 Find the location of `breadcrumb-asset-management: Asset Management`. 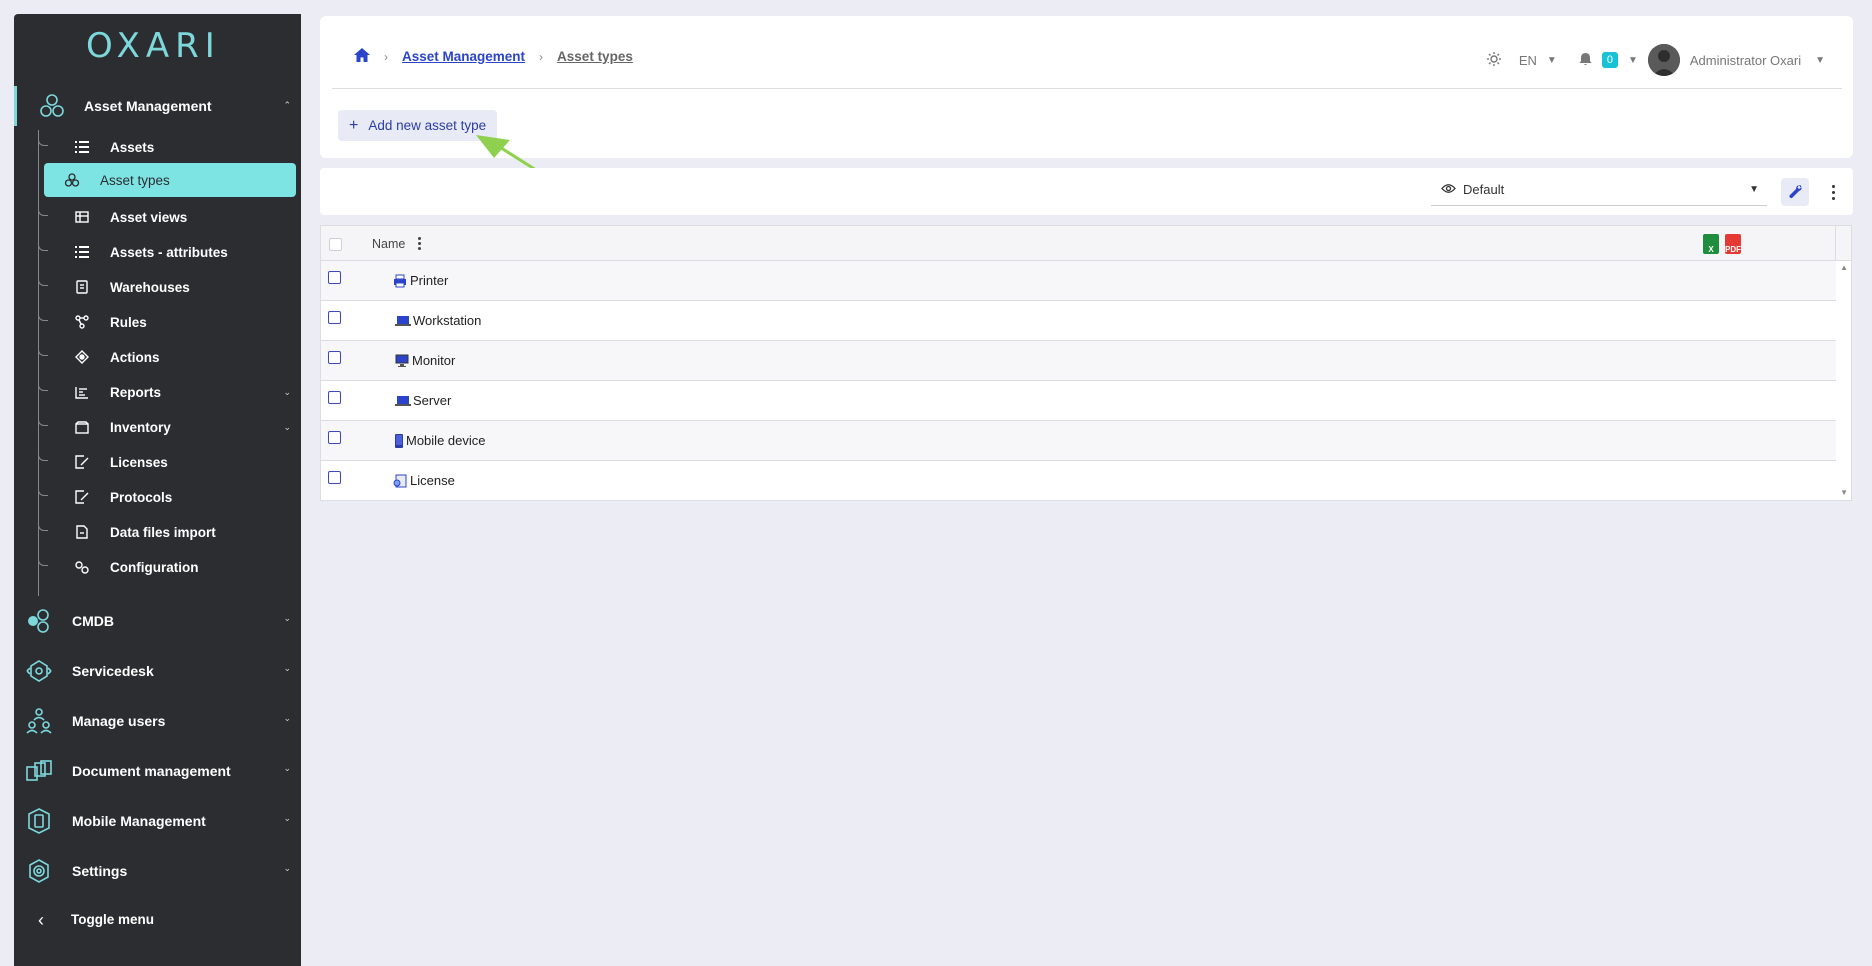

breadcrumb-asset-management: Asset Management is located at coordinates (463, 56).